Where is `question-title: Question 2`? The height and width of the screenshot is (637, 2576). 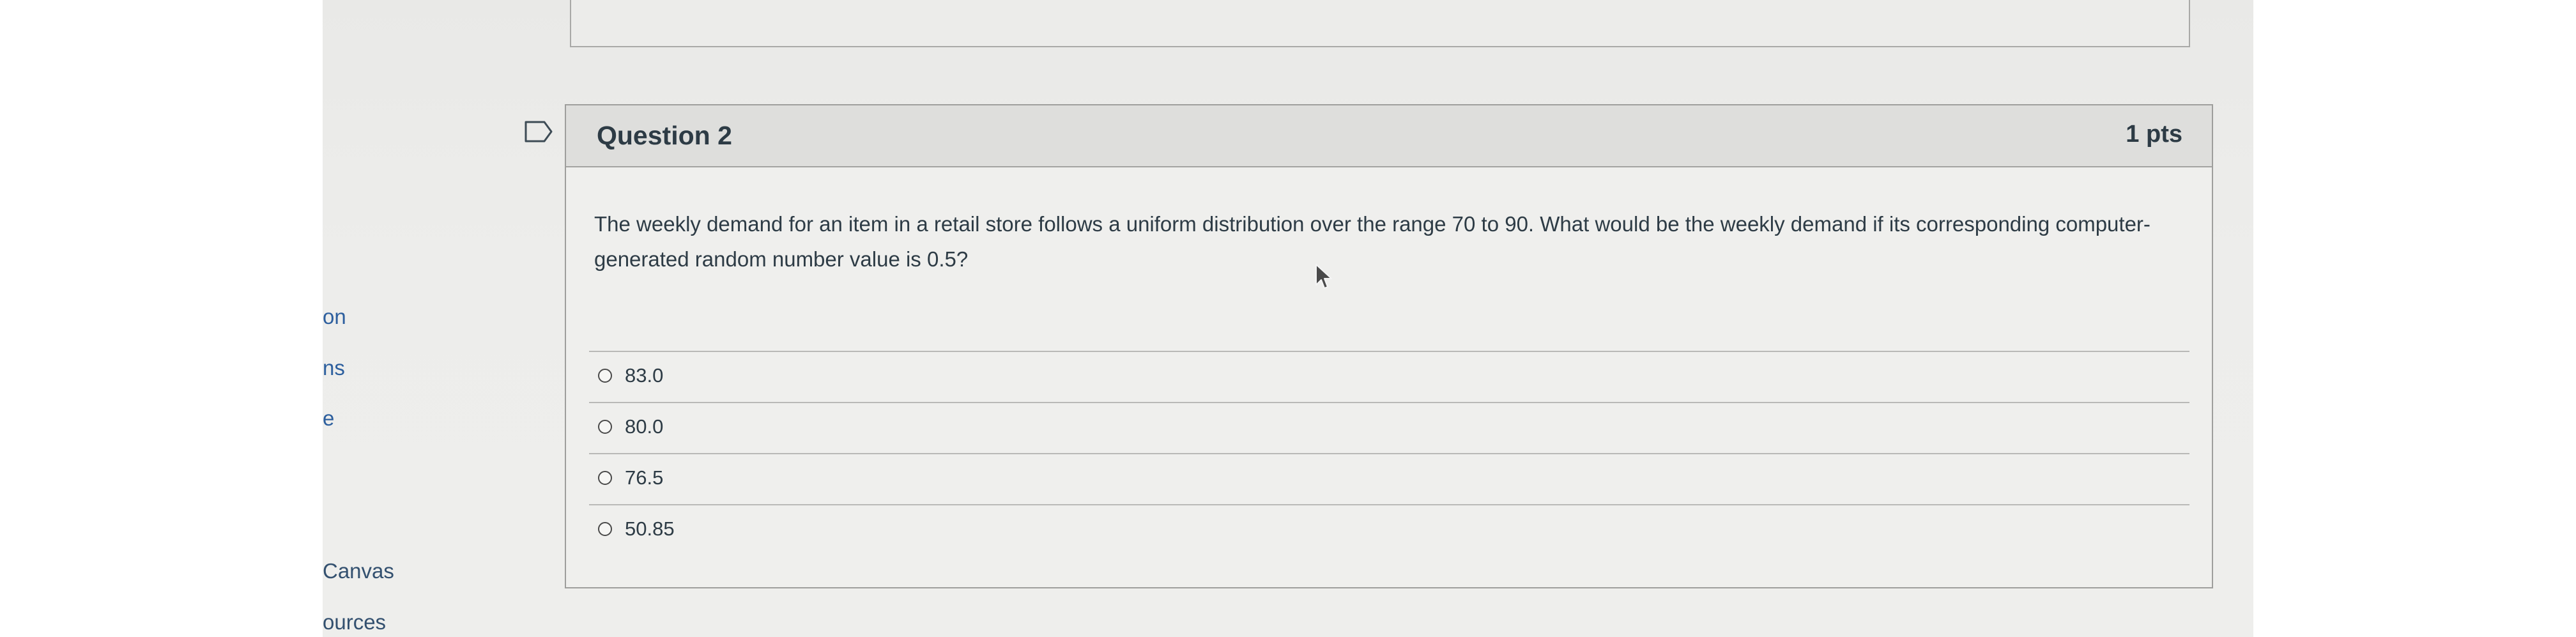
question-title: Question 2 is located at coordinates (664, 135).